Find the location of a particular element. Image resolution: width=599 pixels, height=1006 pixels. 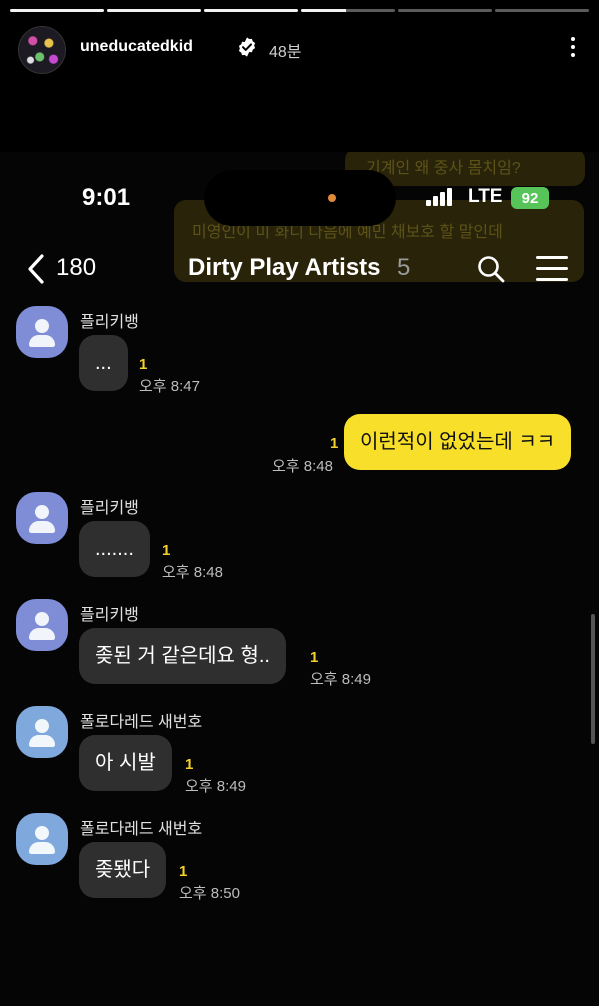

more-options-icon is located at coordinates (573, 48).